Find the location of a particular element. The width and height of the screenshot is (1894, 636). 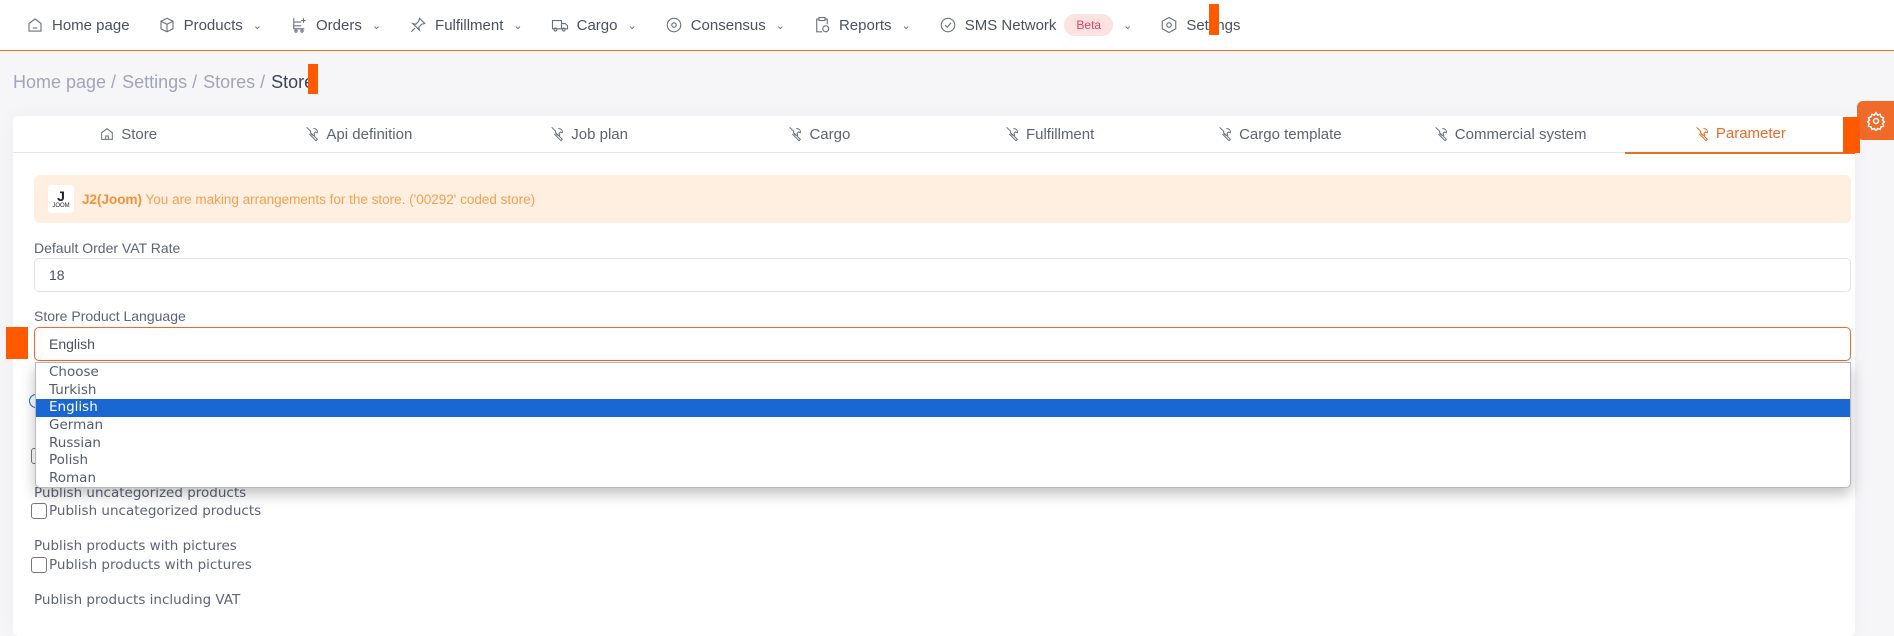

breadcrumb-stores: Stores / is located at coordinates (234, 82).